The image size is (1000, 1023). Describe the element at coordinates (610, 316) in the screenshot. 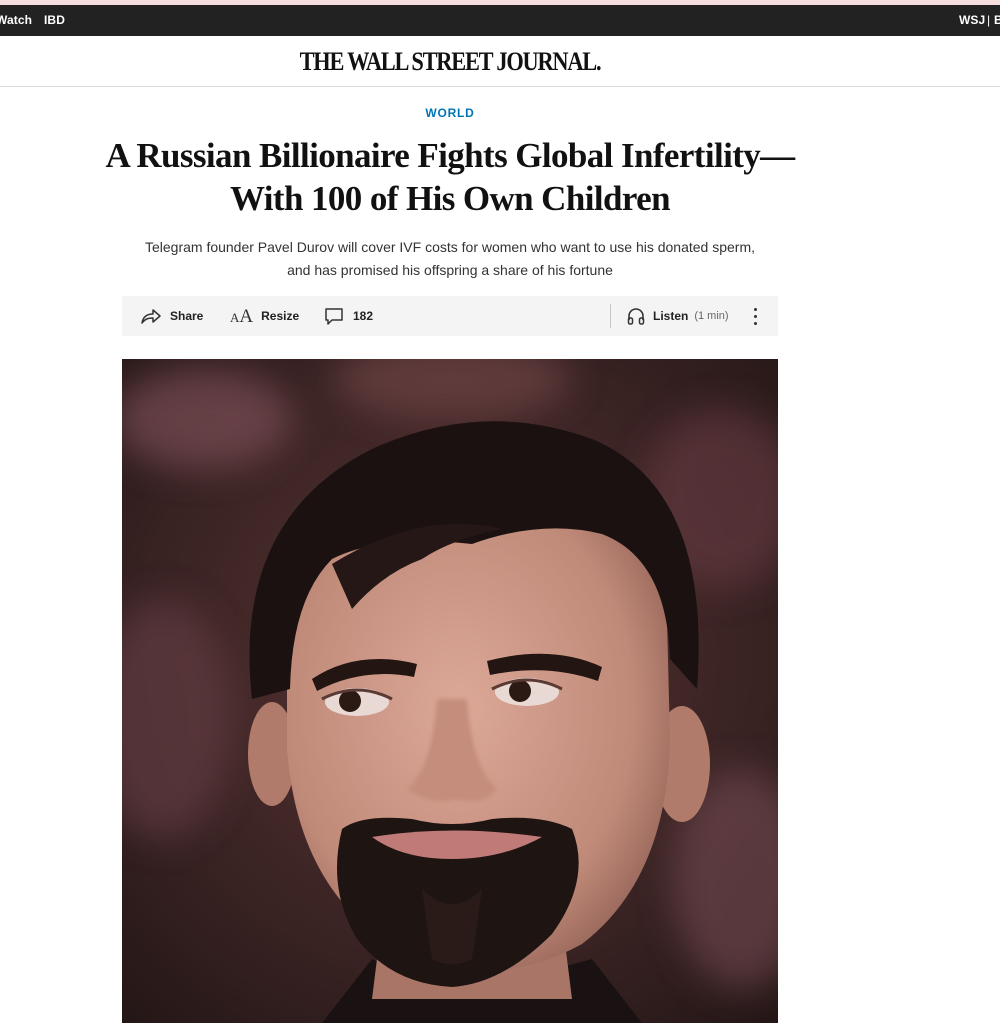

I see `toolbar-divider` at that location.